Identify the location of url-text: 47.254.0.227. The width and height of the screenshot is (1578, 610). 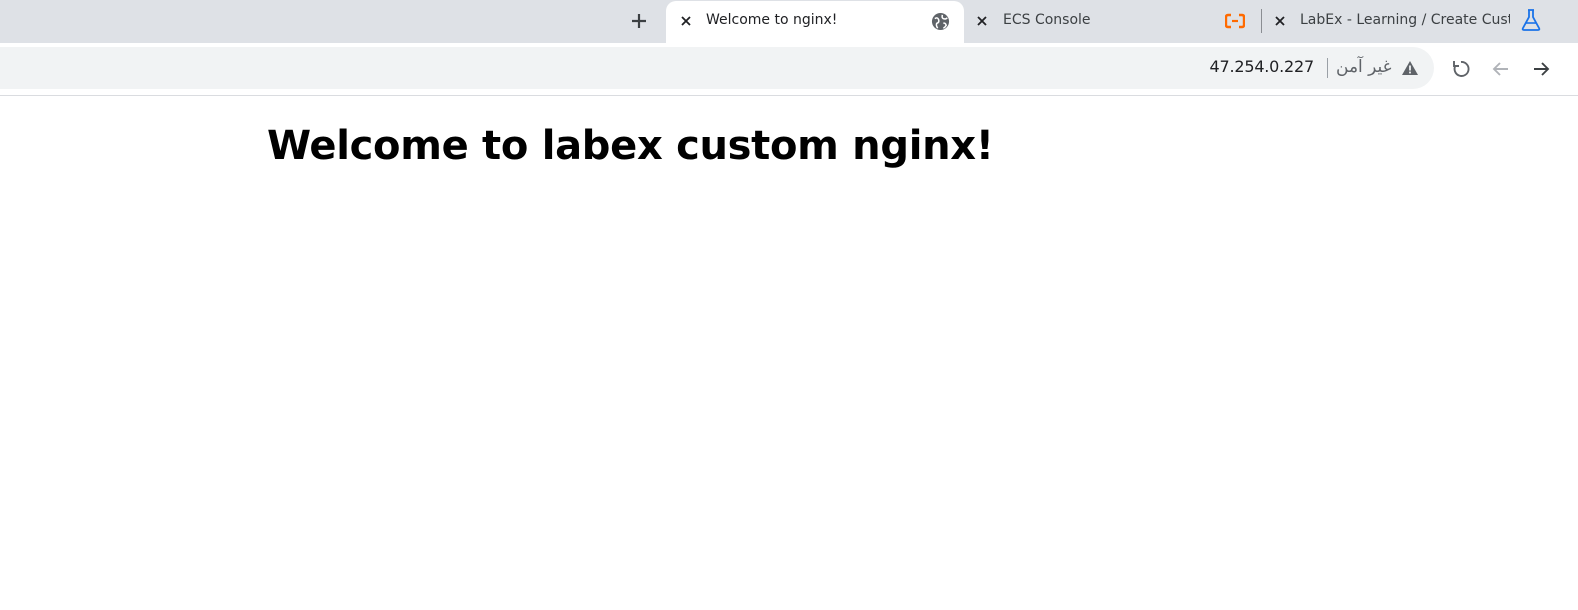
(1262, 66).